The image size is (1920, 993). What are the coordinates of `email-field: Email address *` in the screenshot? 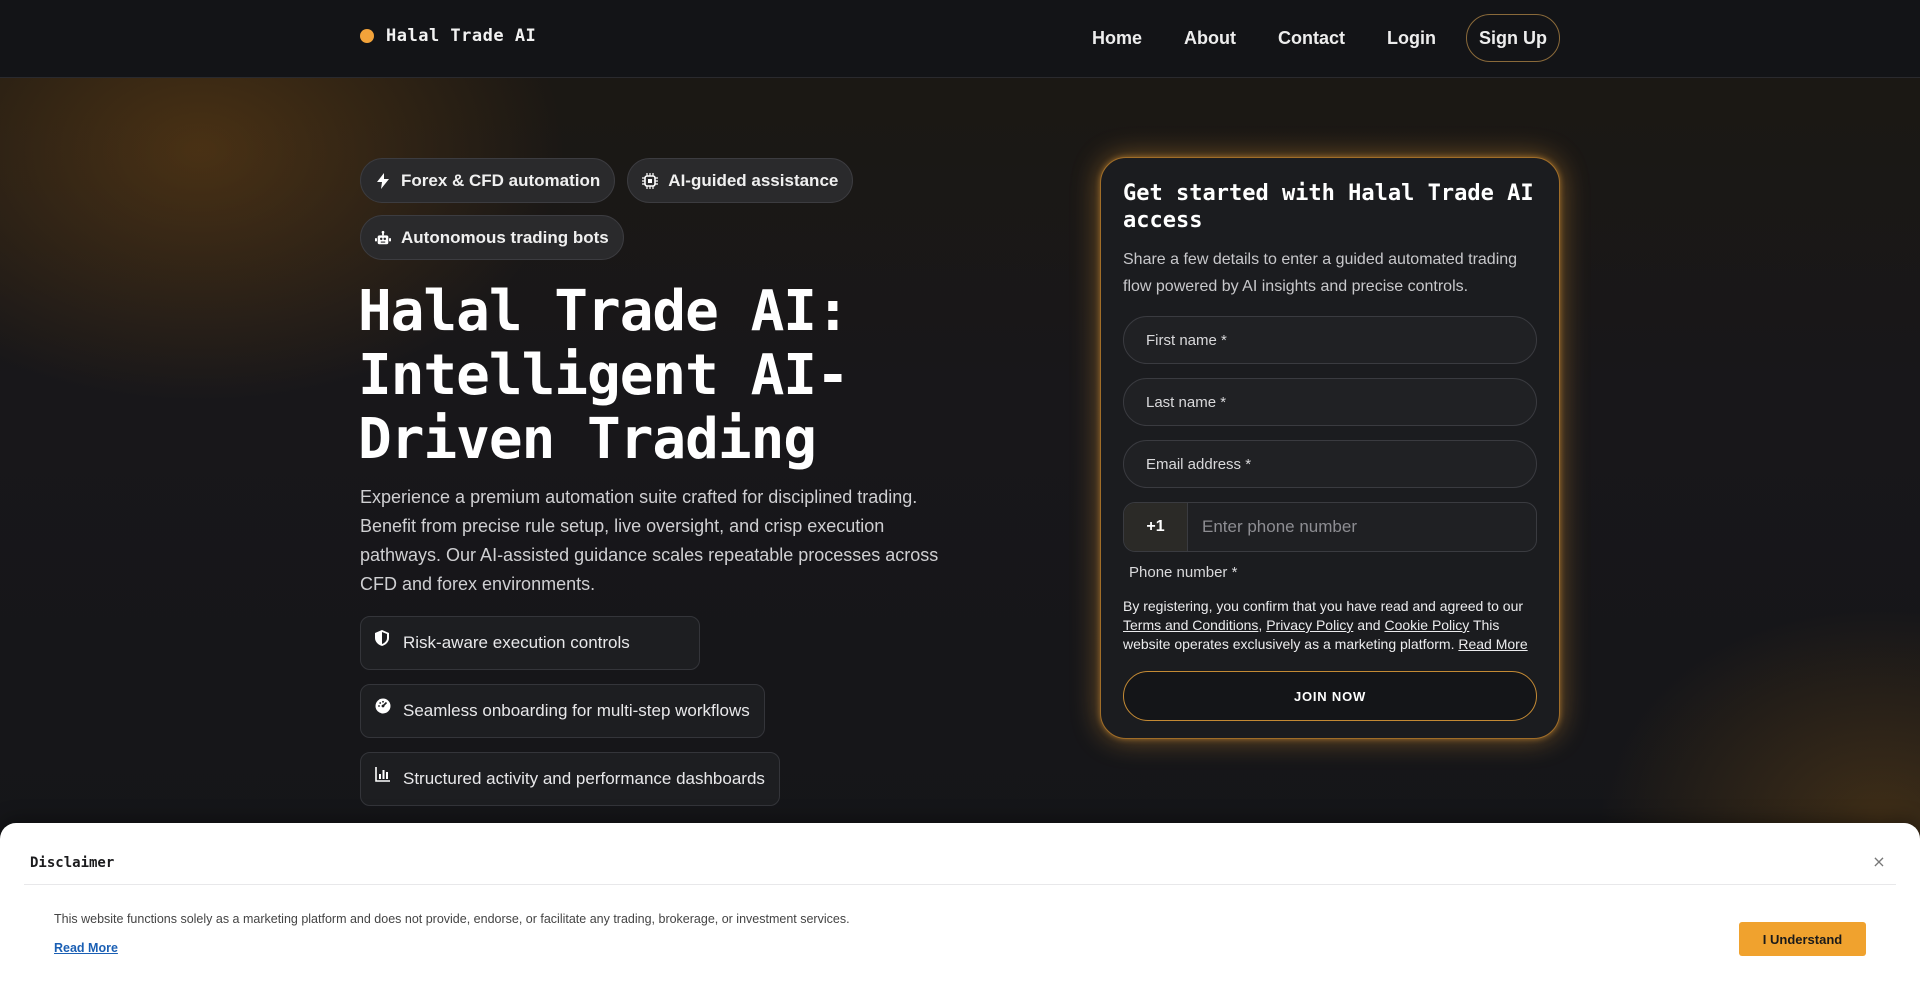 It's located at (1330, 464).